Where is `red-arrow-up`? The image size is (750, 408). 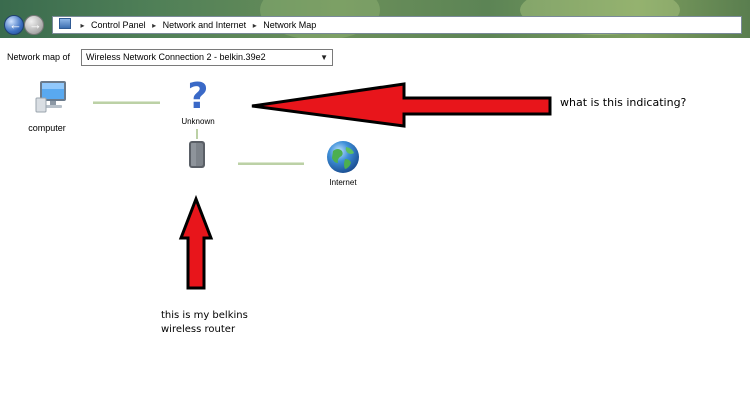 red-arrow-up is located at coordinates (196, 242).